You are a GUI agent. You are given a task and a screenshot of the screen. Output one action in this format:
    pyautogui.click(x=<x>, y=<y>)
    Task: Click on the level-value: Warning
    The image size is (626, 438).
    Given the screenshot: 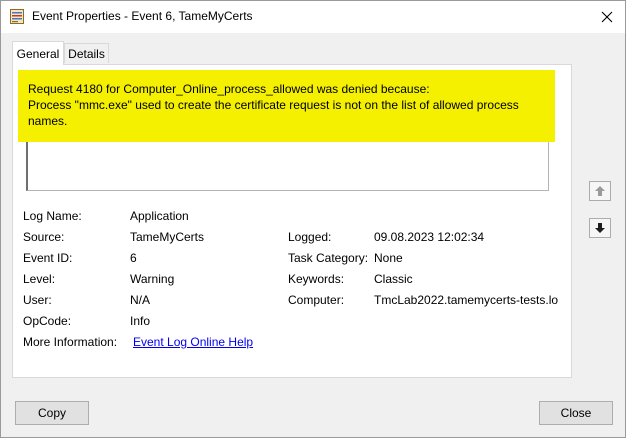 What is the action you would take?
    pyautogui.click(x=152, y=279)
    